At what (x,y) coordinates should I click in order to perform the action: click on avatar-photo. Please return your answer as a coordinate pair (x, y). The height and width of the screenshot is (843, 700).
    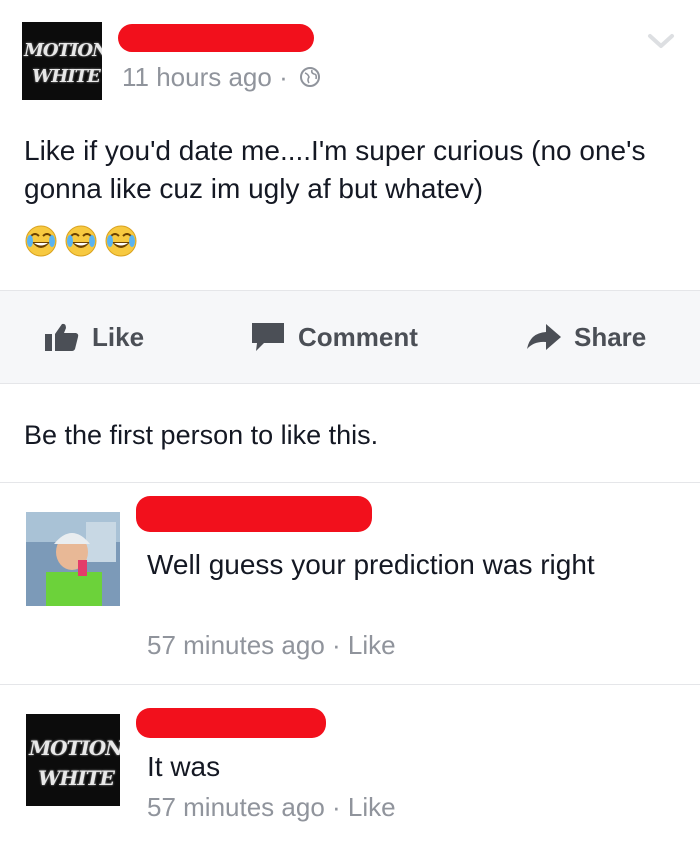
    Looking at the image, I should click on (73, 559).